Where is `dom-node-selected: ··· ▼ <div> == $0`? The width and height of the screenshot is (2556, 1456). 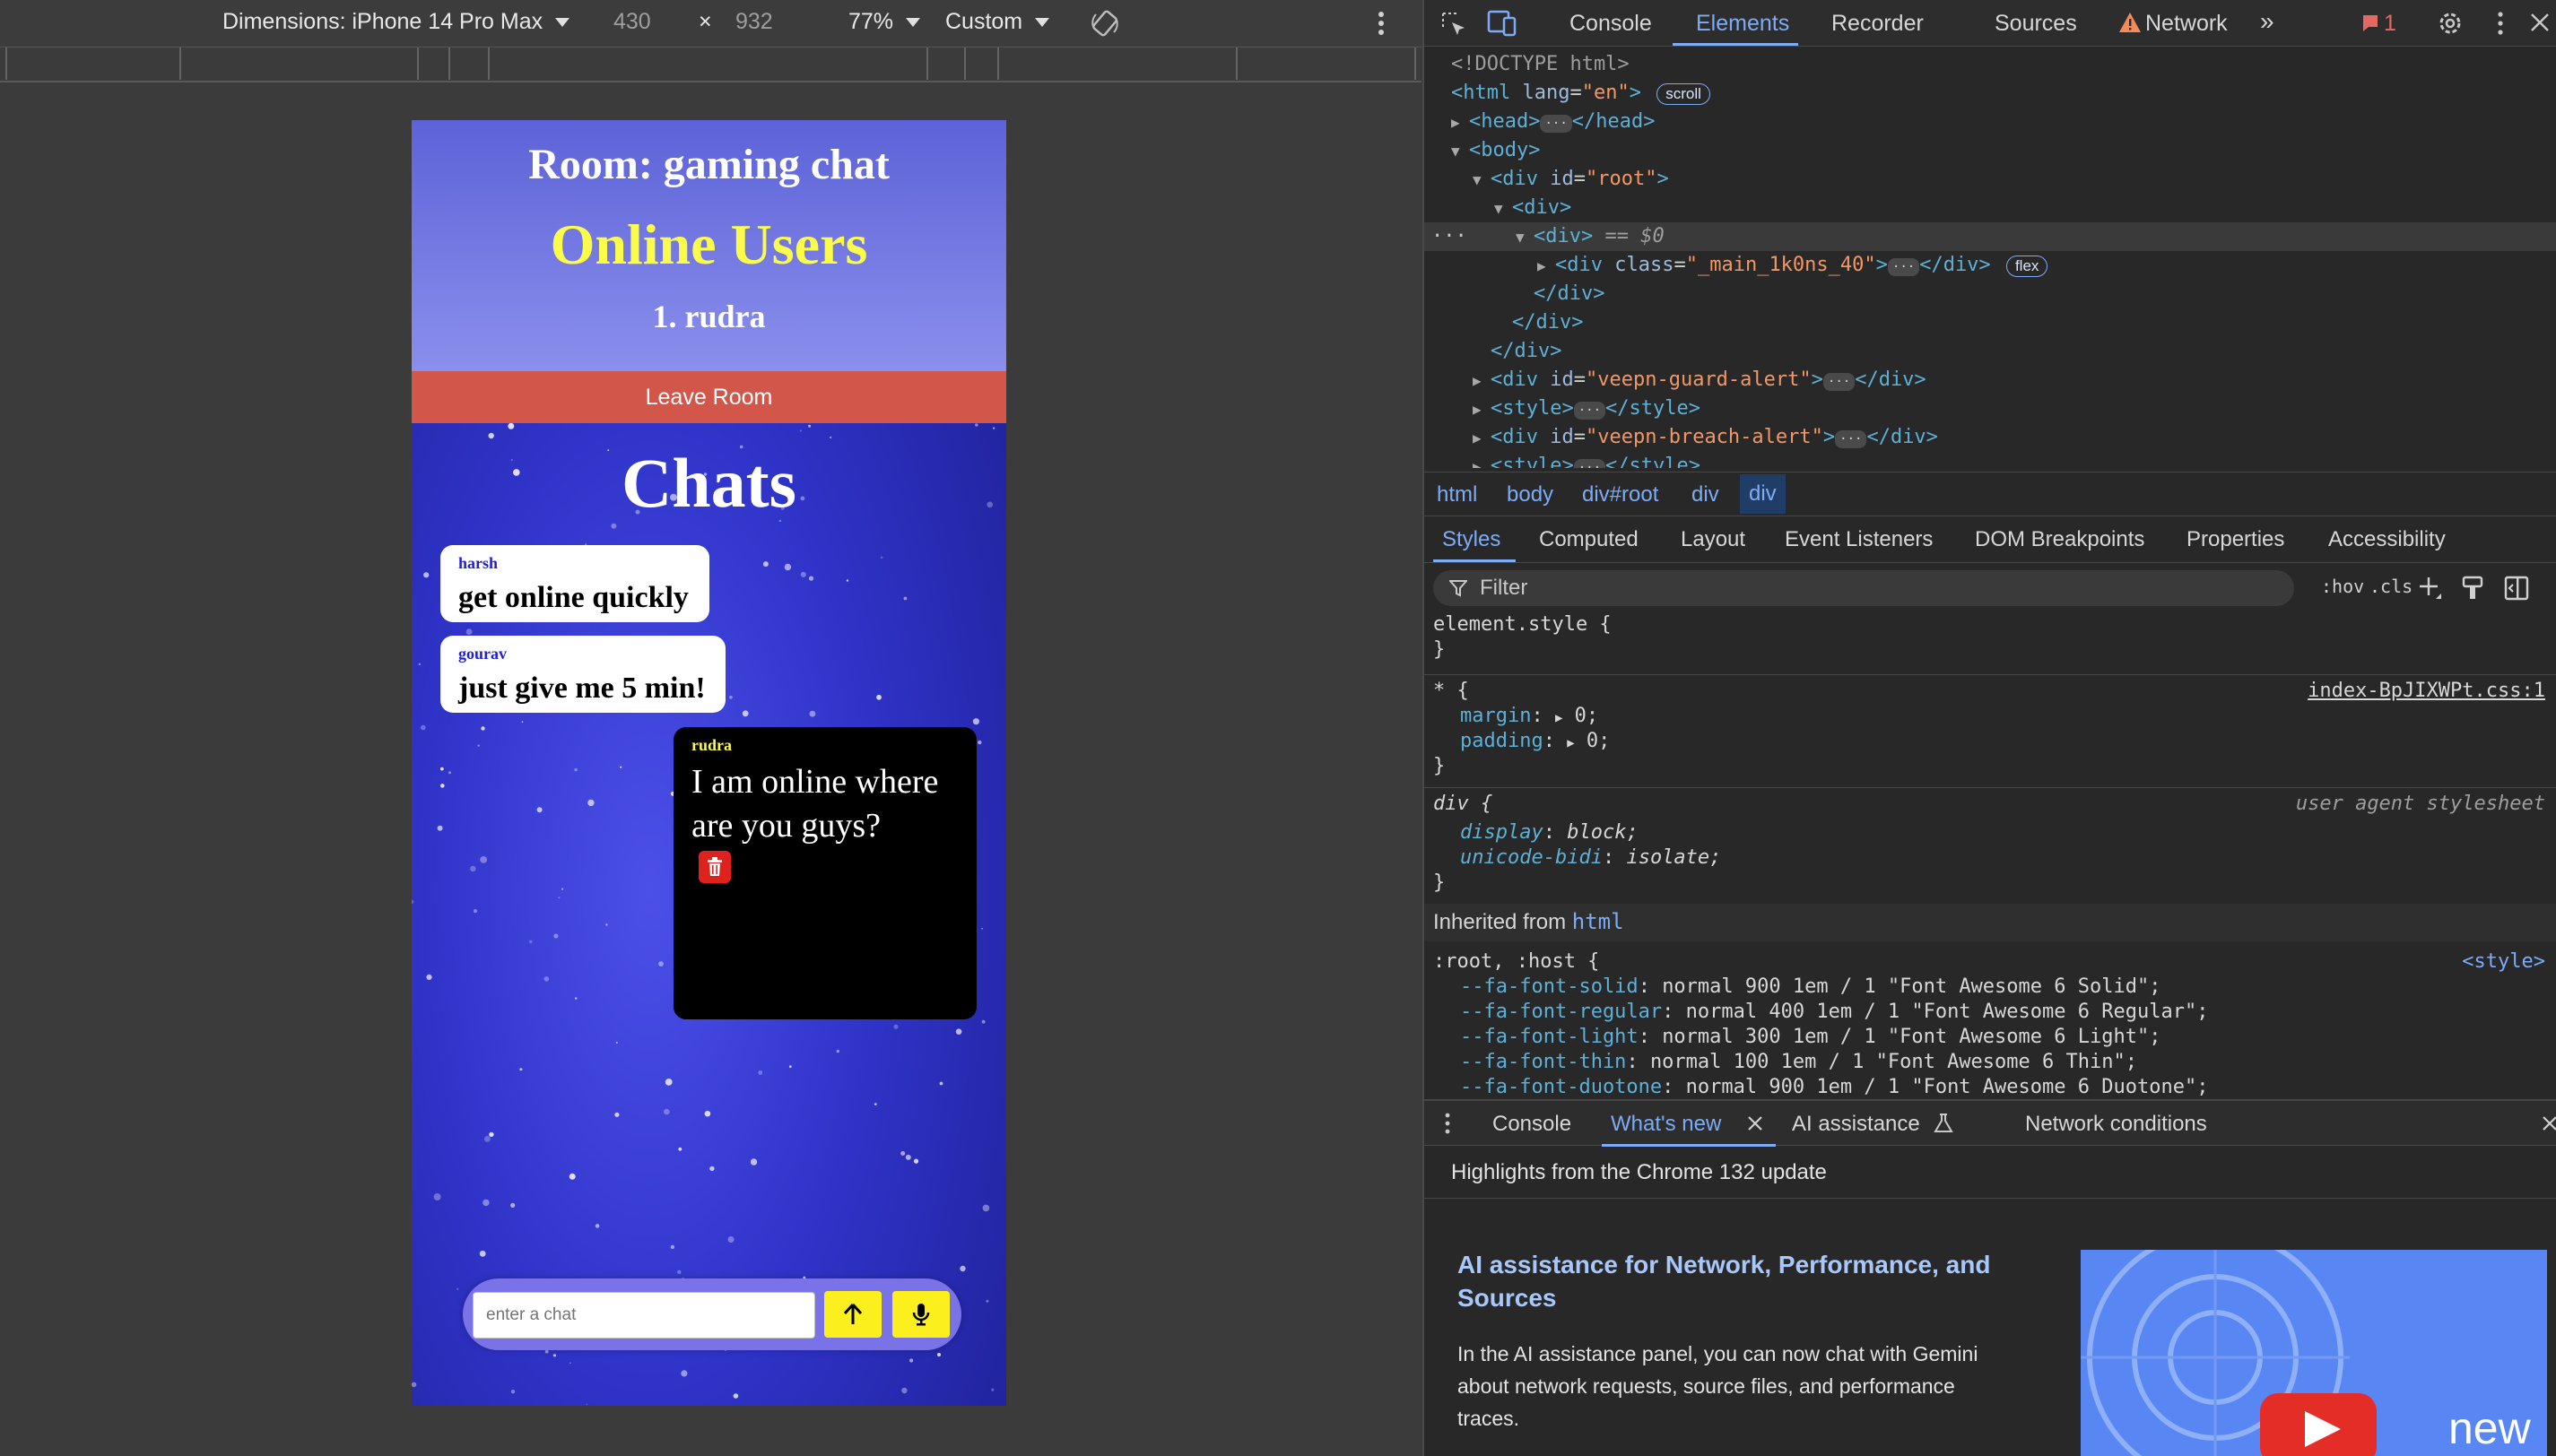 dom-node-selected: ··· ▼ <div> == $0 is located at coordinates (1990, 236).